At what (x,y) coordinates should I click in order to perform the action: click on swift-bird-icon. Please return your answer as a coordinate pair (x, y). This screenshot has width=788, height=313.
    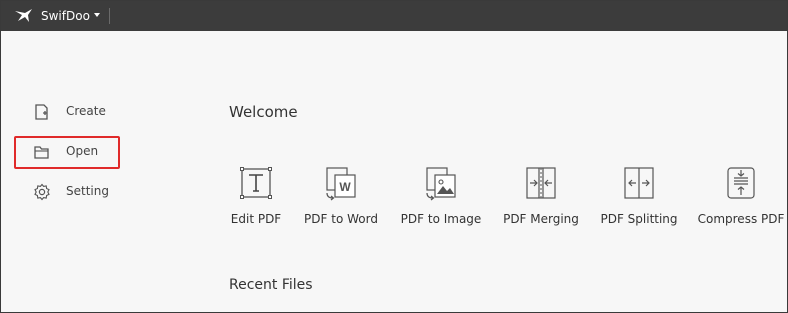
    Looking at the image, I should click on (24, 16).